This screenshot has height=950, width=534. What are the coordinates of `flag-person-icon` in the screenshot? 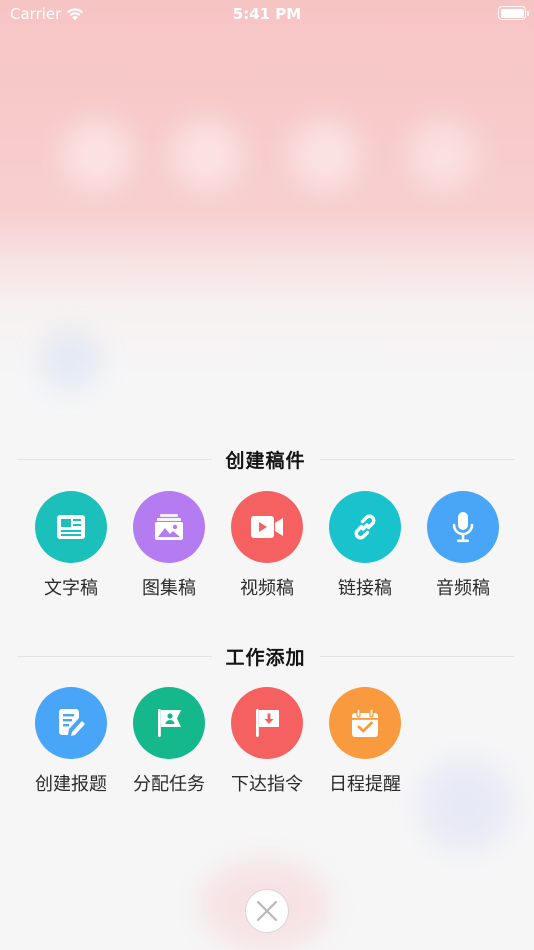 It's located at (169, 723).